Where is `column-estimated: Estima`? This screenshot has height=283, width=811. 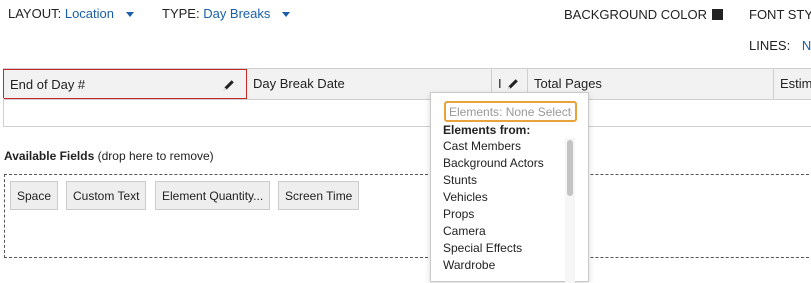 column-estimated: Estima is located at coordinates (792, 84).